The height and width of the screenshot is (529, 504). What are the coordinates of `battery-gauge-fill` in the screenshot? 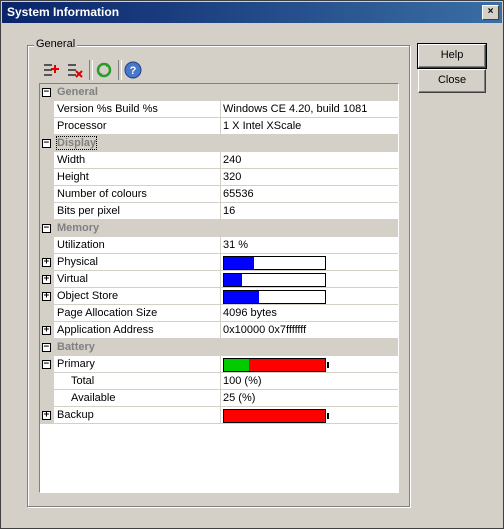 It's located at (237, 365).